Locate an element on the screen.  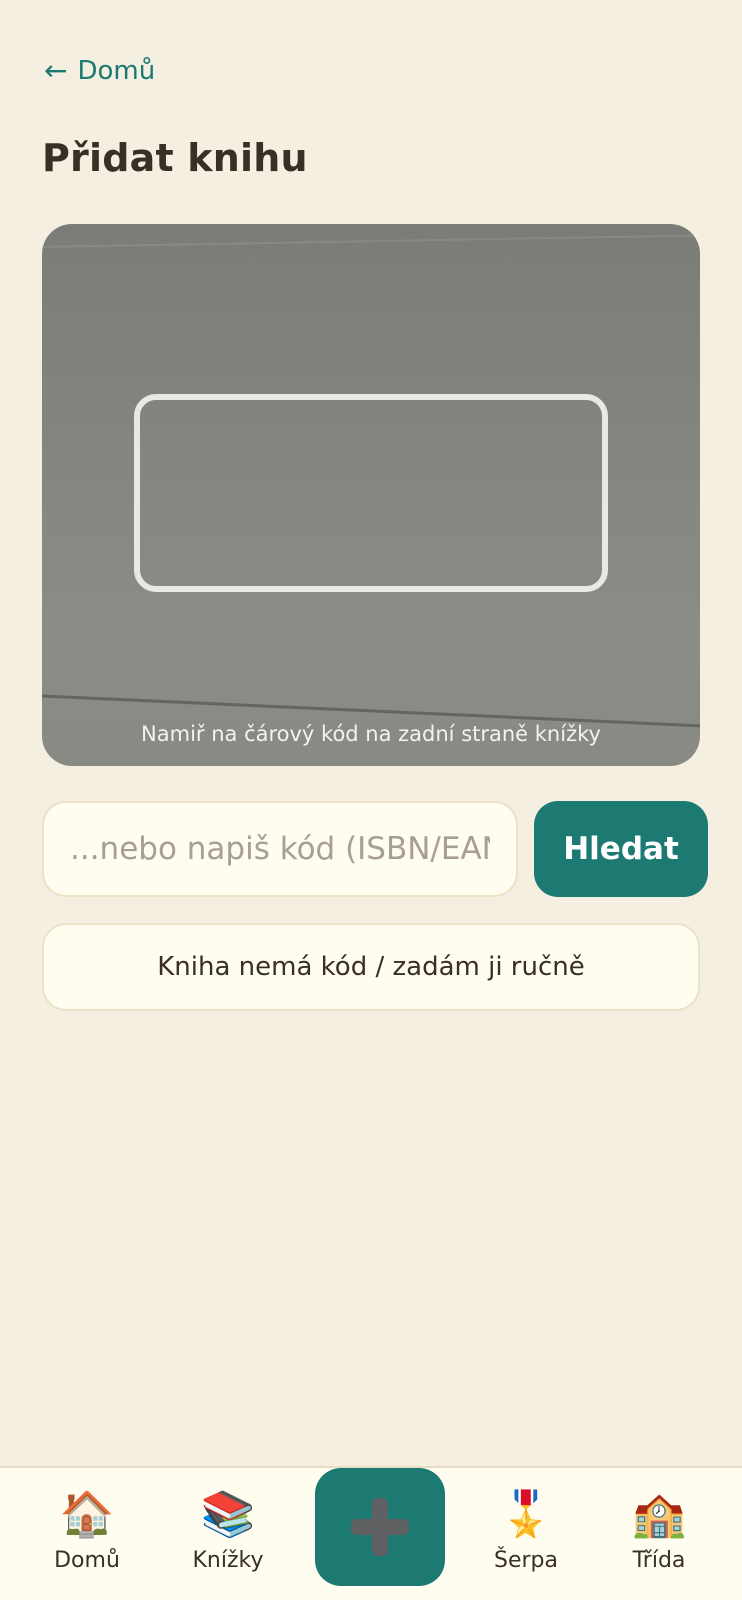
plus-icon is located at coordinates (380, 1527).